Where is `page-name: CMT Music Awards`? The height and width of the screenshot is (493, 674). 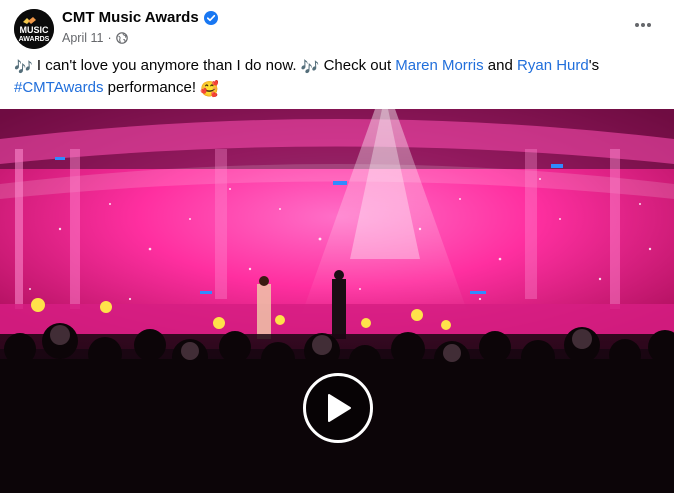 page-name: CMT Music Awards is located at coordinates (130, 17).